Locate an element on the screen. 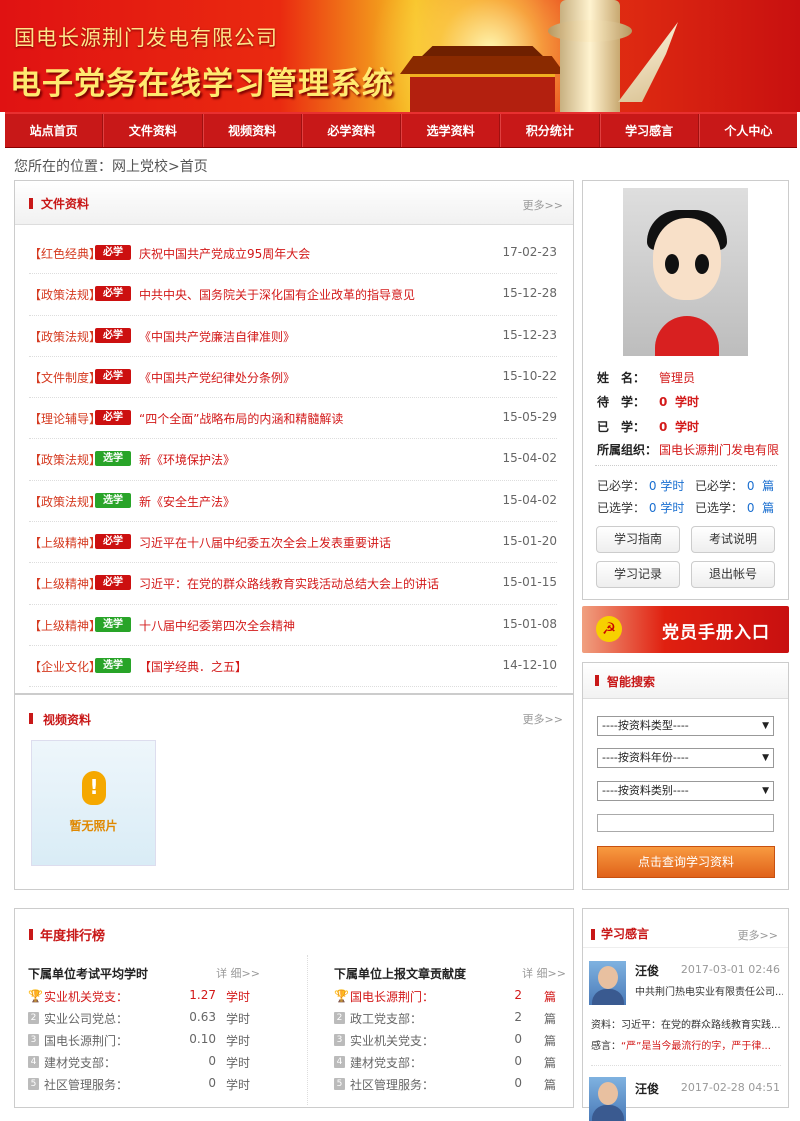 The height and width of the screenshot is (1121, 800). document-title-link: 习近平：在党的群众路线教育实践活动总结大会上的讲话 is located at coordinates (289, 583).